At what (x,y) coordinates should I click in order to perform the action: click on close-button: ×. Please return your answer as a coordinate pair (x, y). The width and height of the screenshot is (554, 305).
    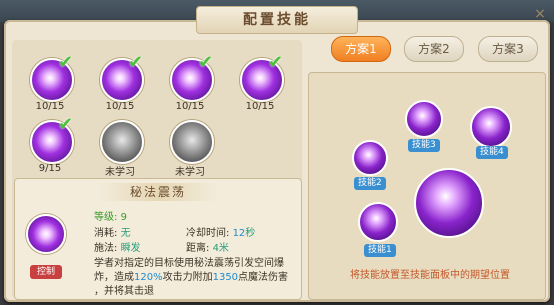
    Looking at the image, I should click on (540, 14).